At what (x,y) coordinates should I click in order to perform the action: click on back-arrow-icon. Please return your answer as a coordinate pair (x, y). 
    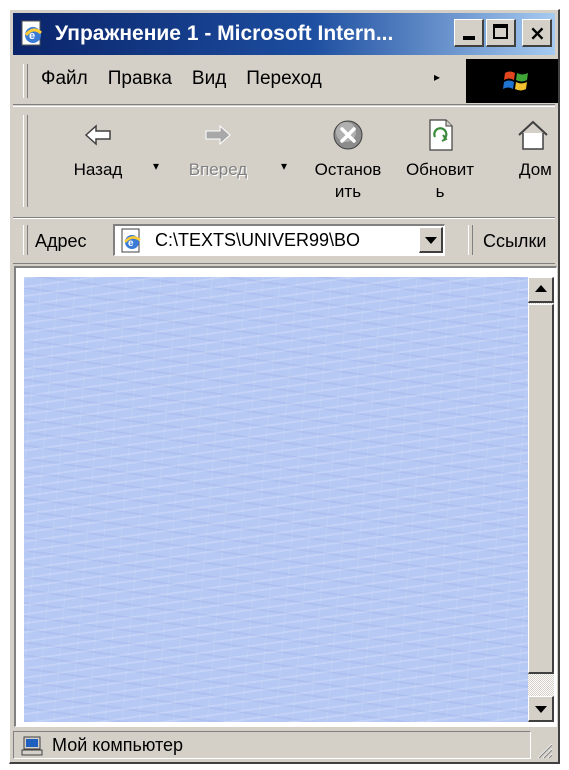
    Looking at the image, I should click on (97, 135).